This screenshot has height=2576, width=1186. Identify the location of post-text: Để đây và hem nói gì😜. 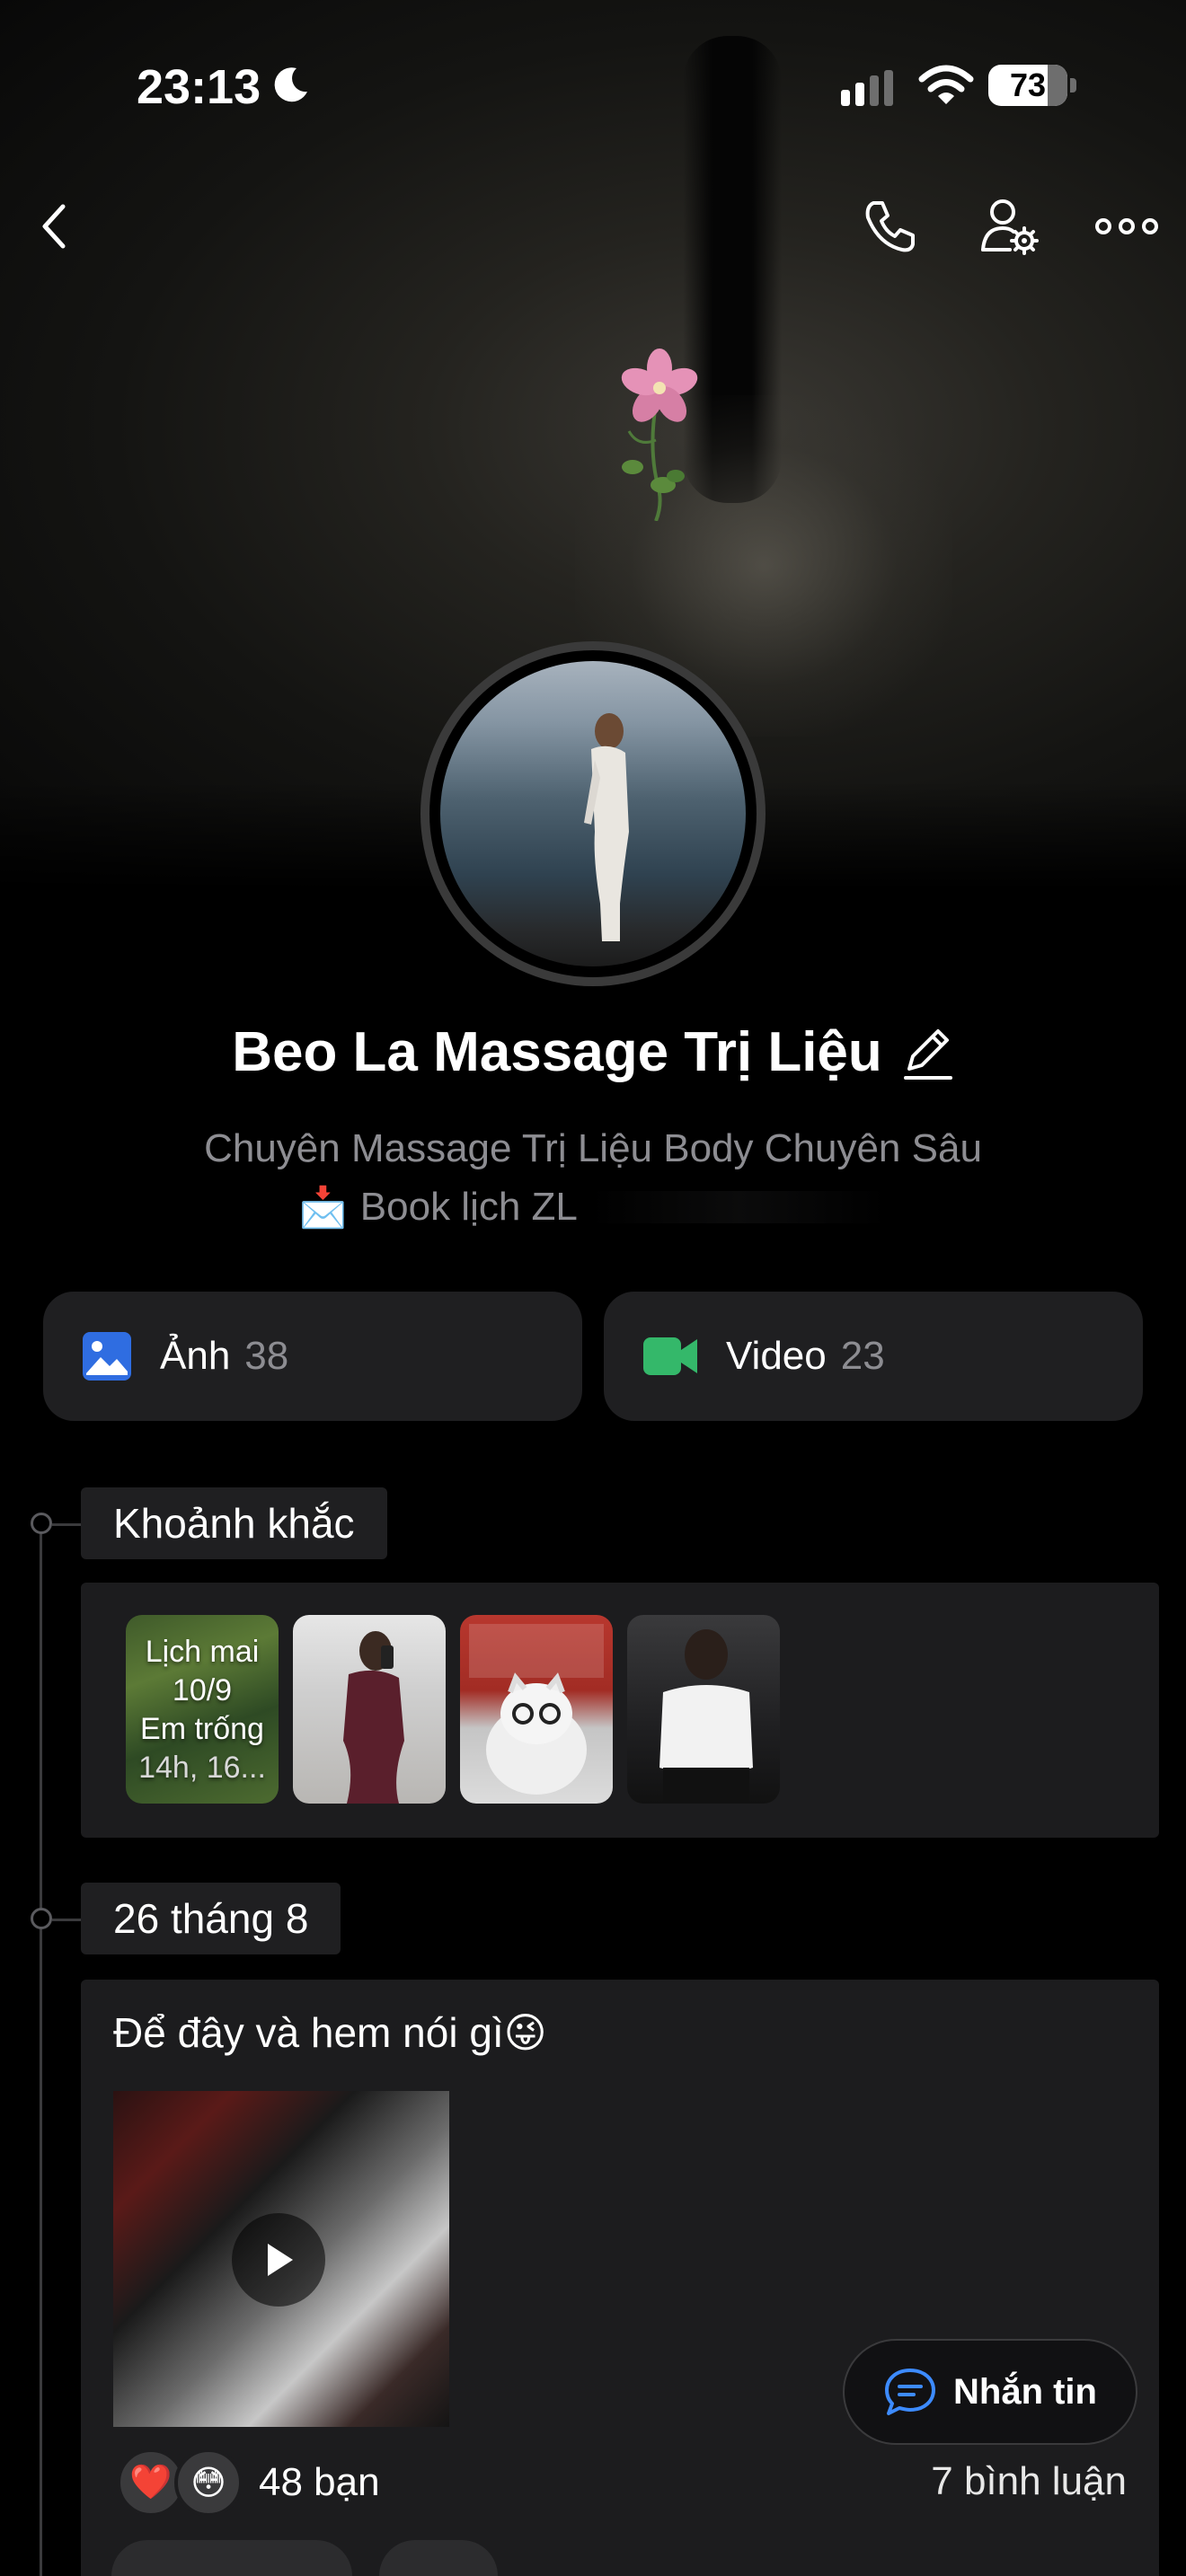
(330, 2032).